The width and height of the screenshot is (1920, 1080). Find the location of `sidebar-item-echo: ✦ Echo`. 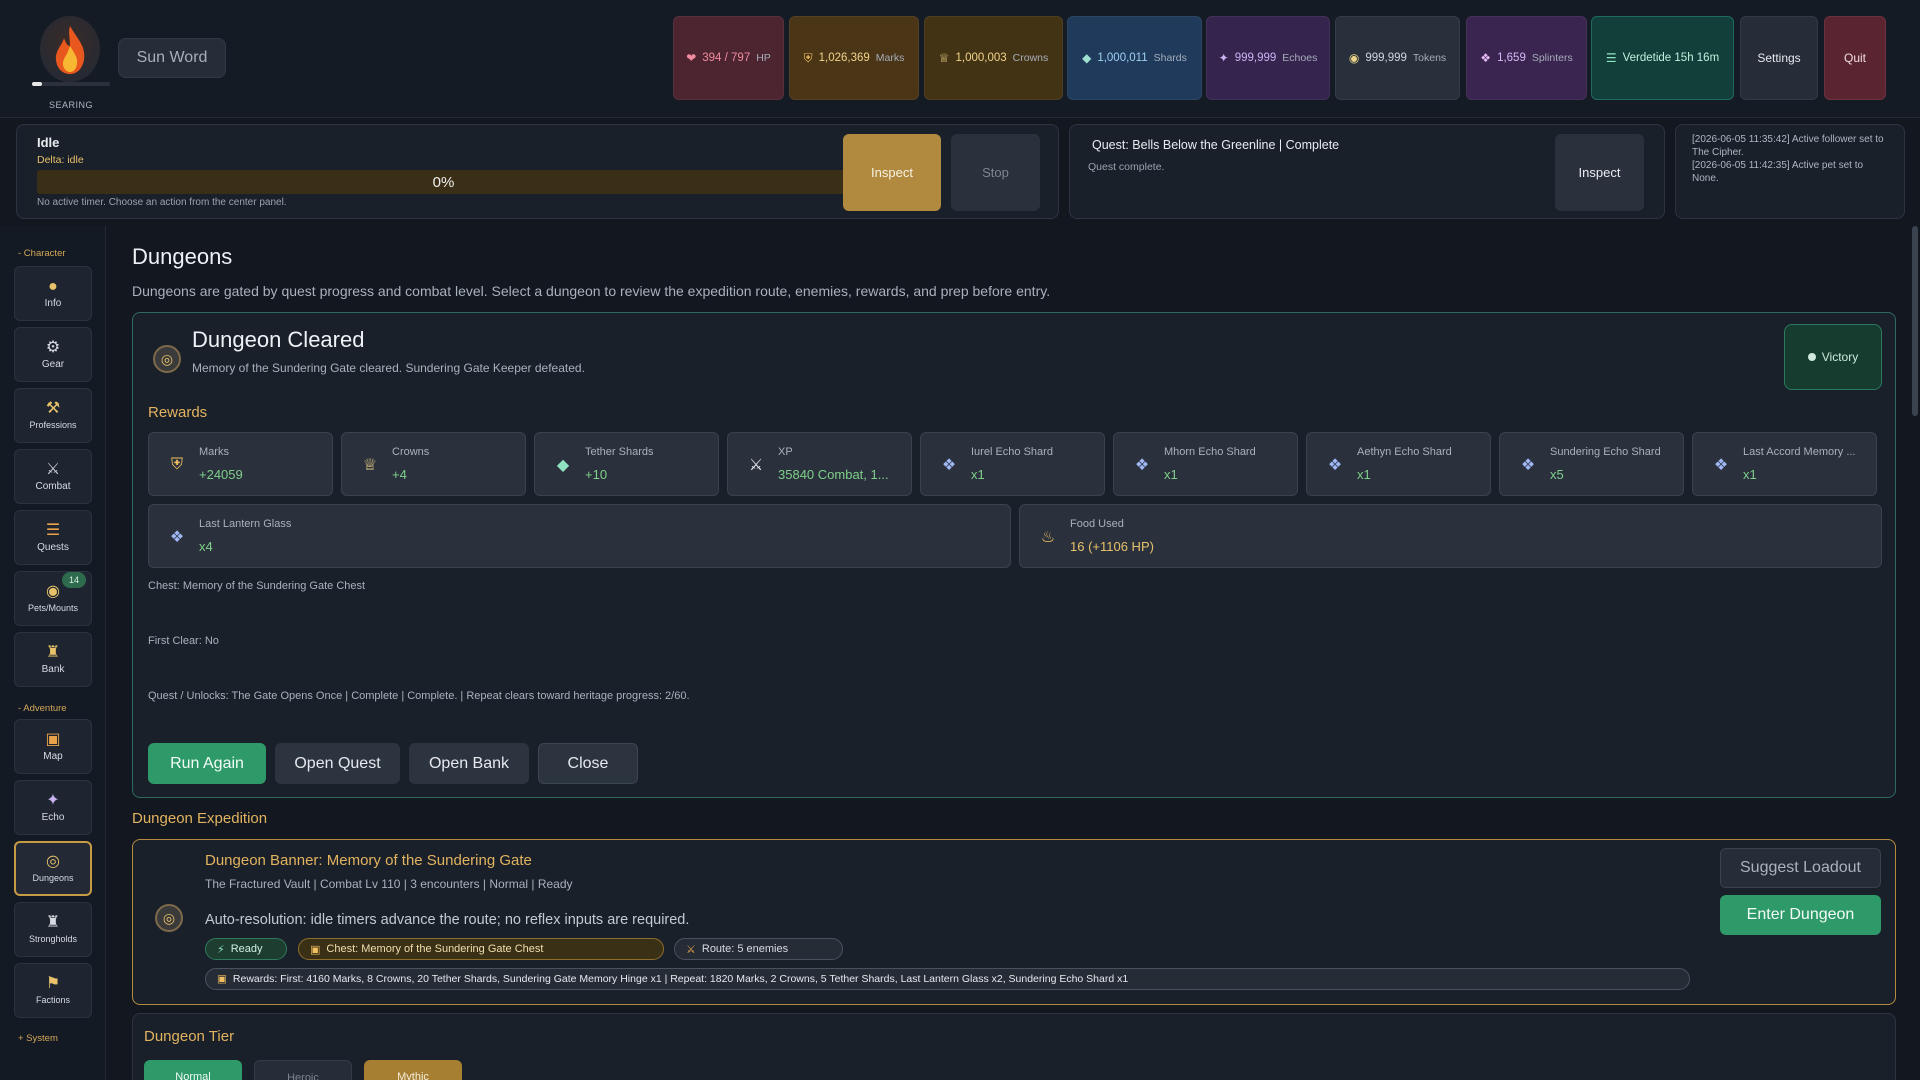

sidebar-item-echo: ✦ Echo is located at coordinates (53, 807).